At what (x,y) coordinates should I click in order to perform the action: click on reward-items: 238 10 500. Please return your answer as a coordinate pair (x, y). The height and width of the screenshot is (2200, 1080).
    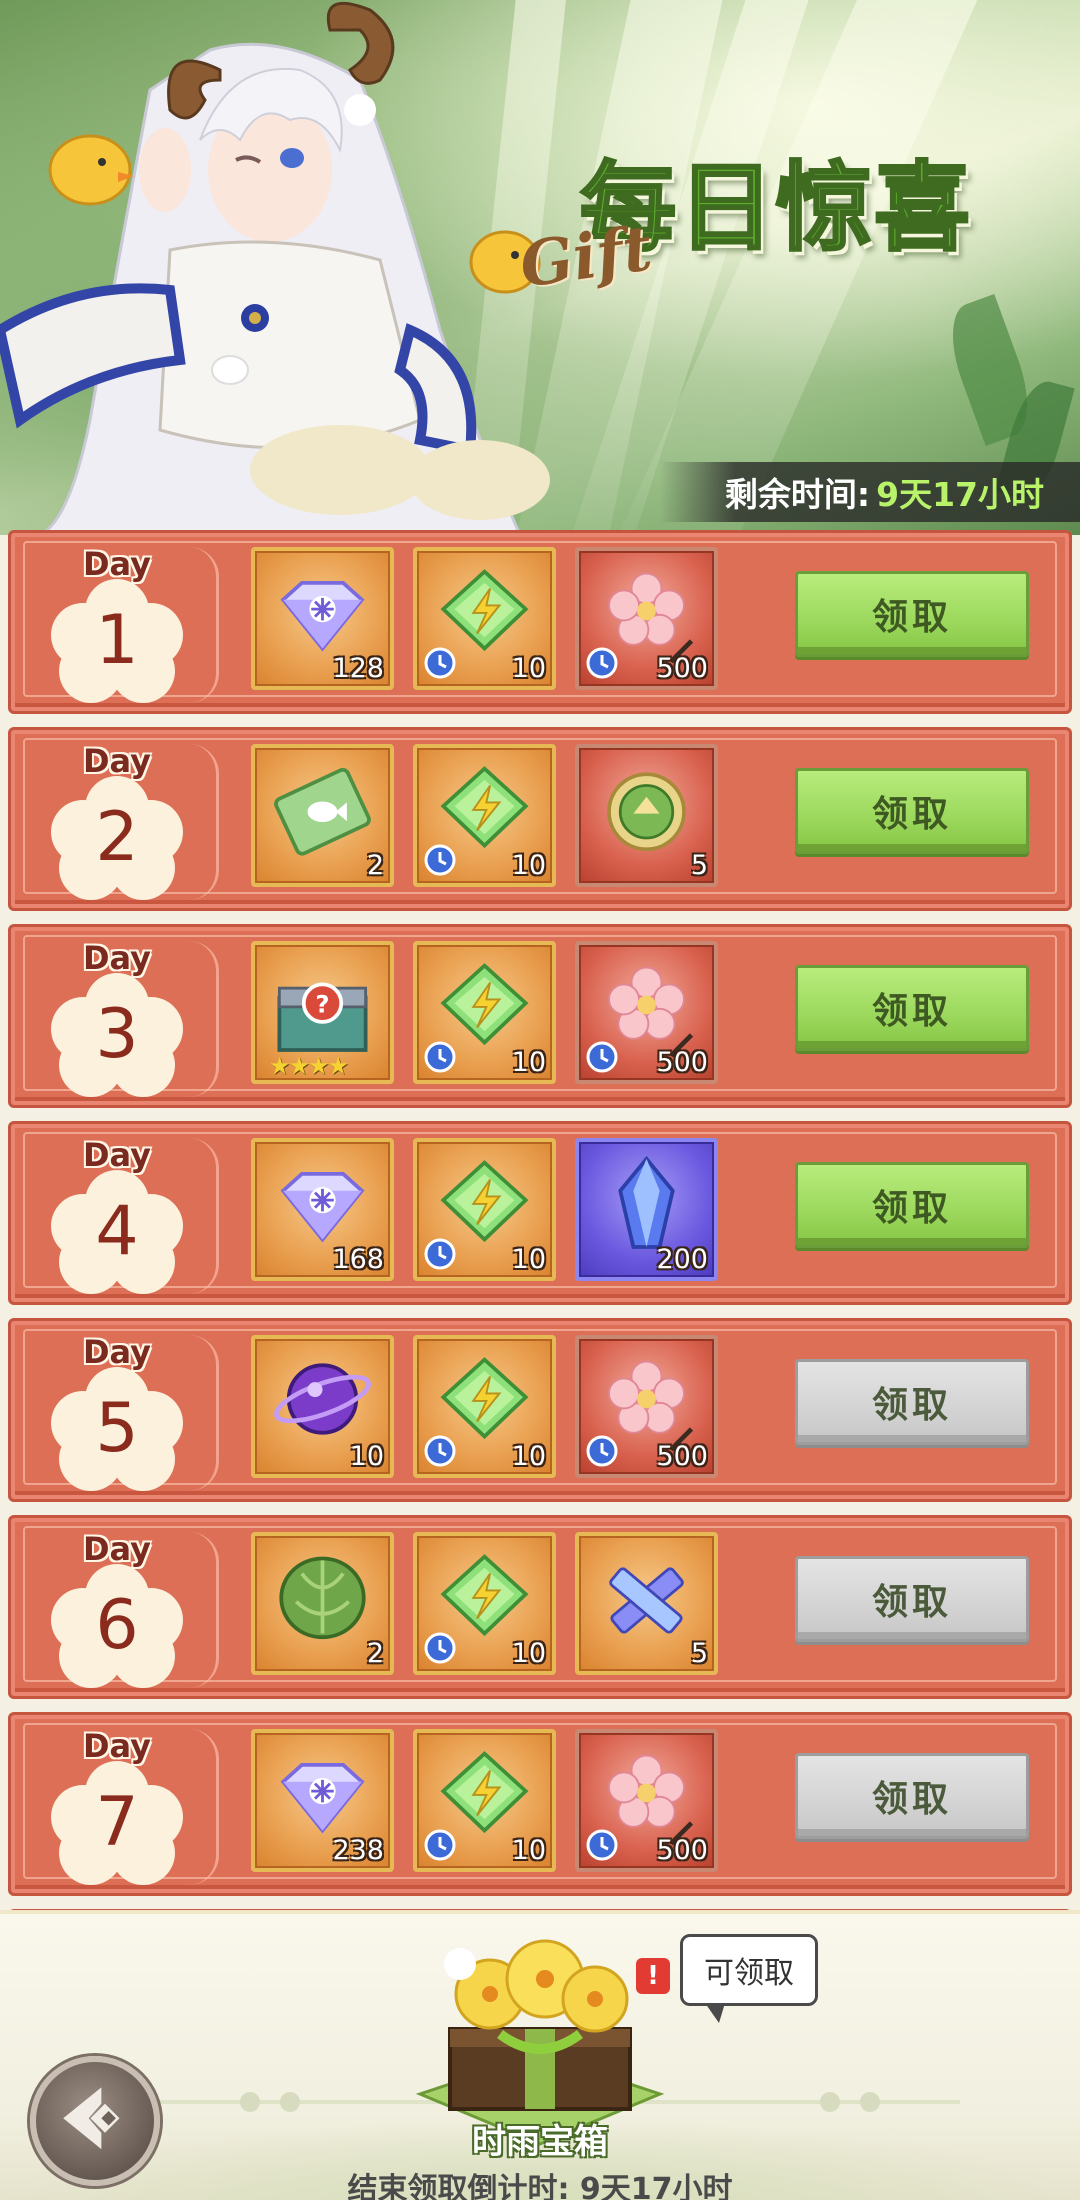
    Looking at the image, I should click on (484, 1804).